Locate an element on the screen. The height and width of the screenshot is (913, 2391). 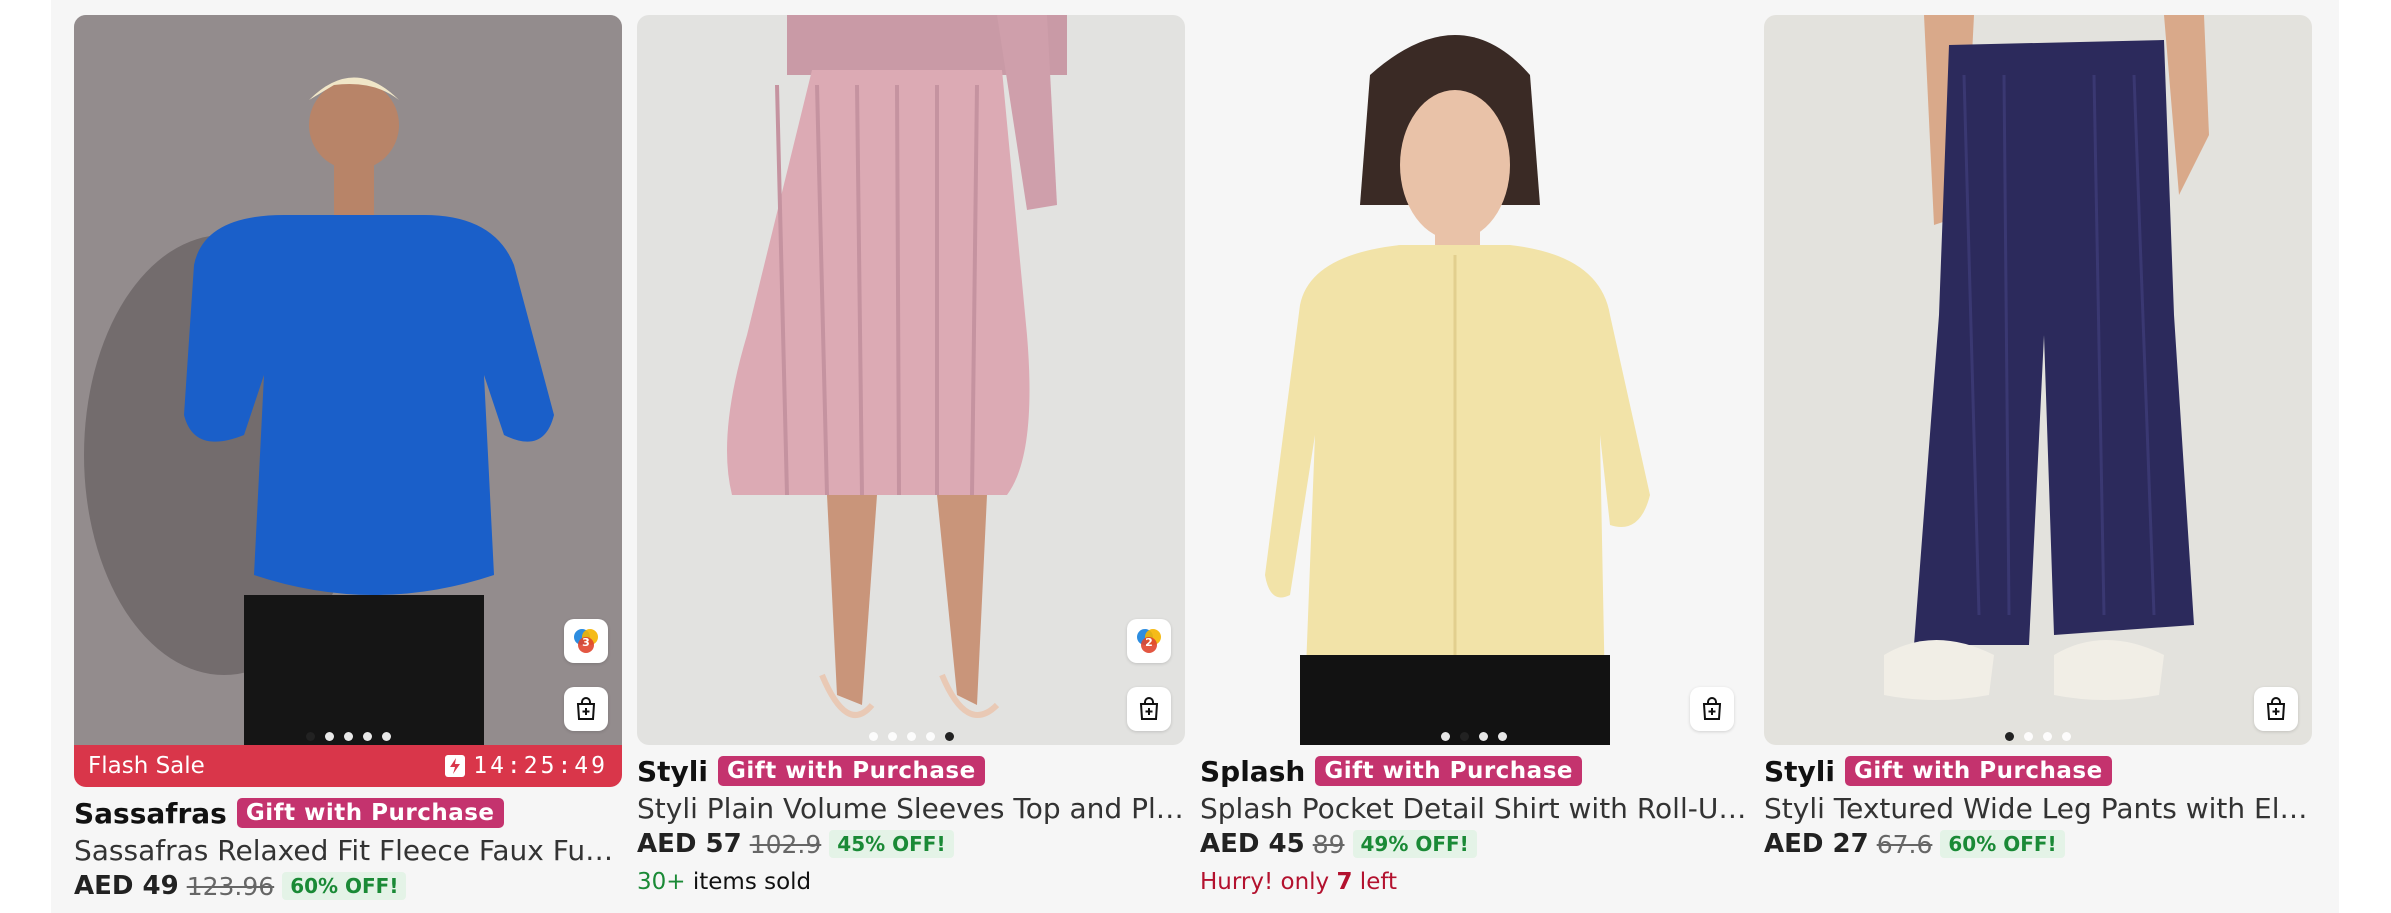
low-stock-note: Hurry! only 7 left is located at coordinates (1474, 882).